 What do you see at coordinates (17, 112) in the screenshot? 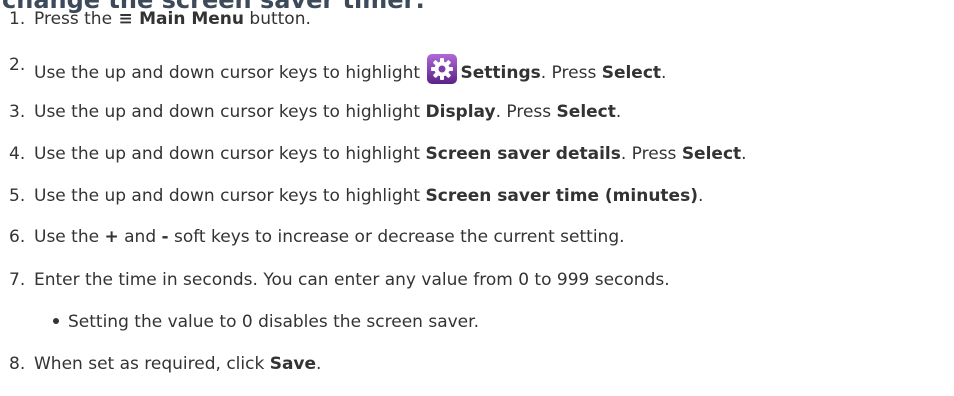
I see `step-number: 3.` at bounding box center [17, 112].